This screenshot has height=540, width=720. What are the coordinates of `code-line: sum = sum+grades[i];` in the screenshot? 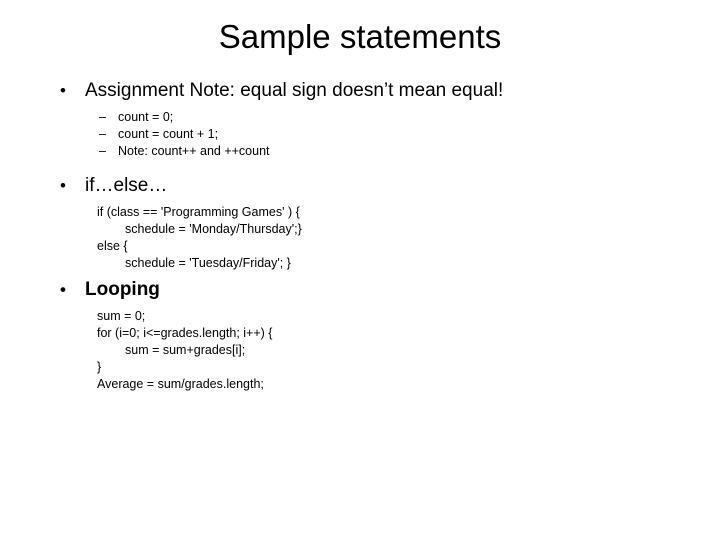 It's located at (185, 350).